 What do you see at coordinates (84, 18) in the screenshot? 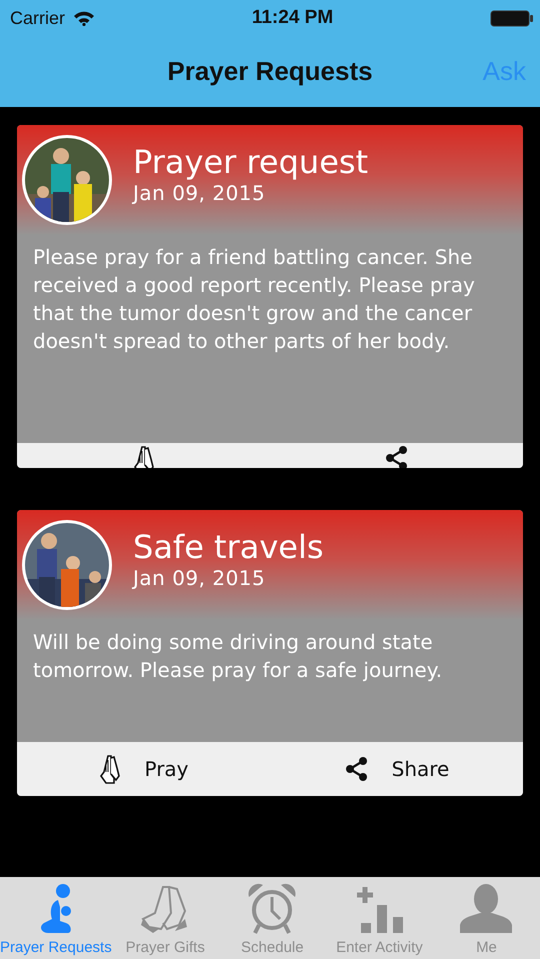
I see `wifi-icon` at bounding box center [84, 18].